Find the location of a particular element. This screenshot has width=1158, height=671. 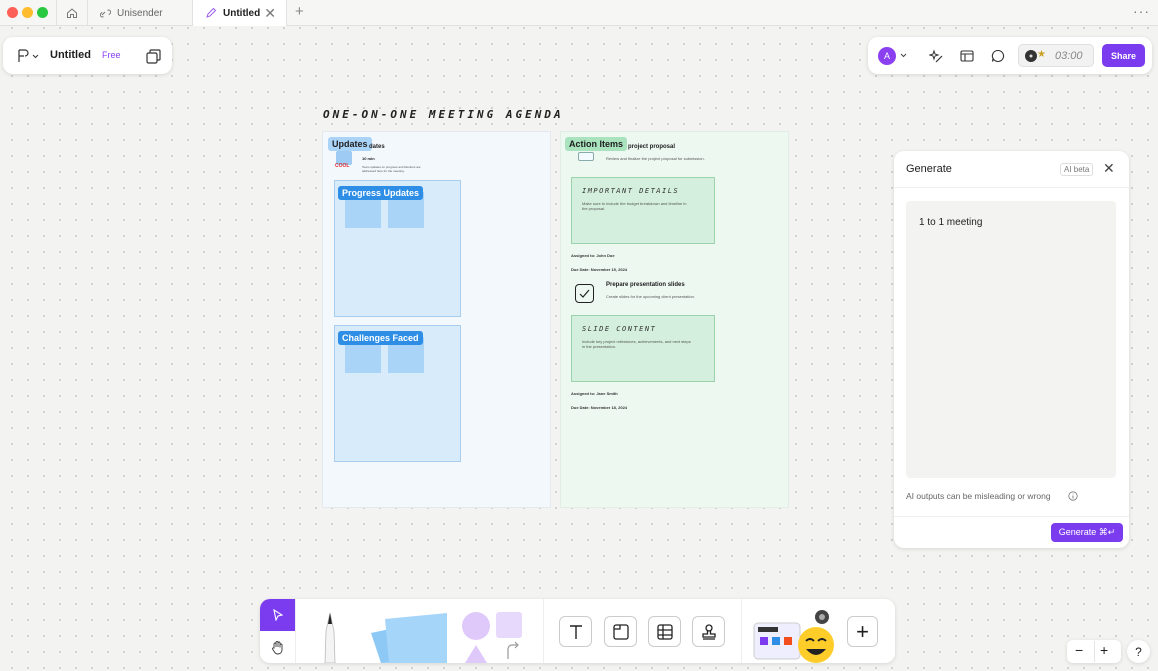

progress-updates-label: Progress Updates is located at coordinates (381, 193).